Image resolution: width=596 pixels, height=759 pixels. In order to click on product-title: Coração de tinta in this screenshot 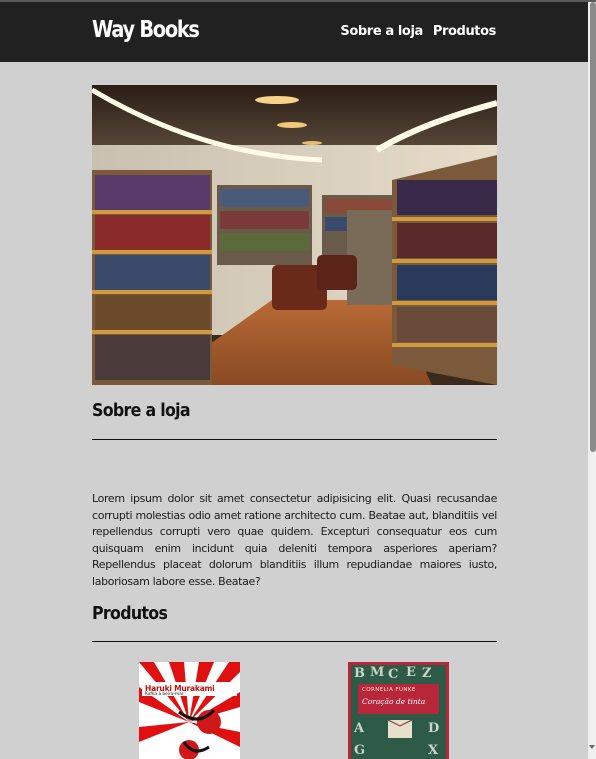, I will do `click(394, 701)`.